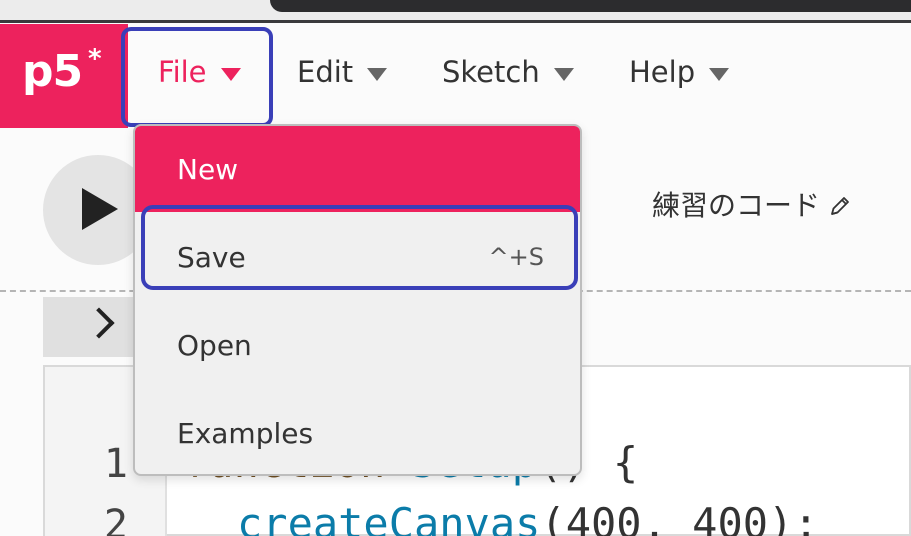  I want to click on sketch-name-label: 練習のコード, so click(736, 205).